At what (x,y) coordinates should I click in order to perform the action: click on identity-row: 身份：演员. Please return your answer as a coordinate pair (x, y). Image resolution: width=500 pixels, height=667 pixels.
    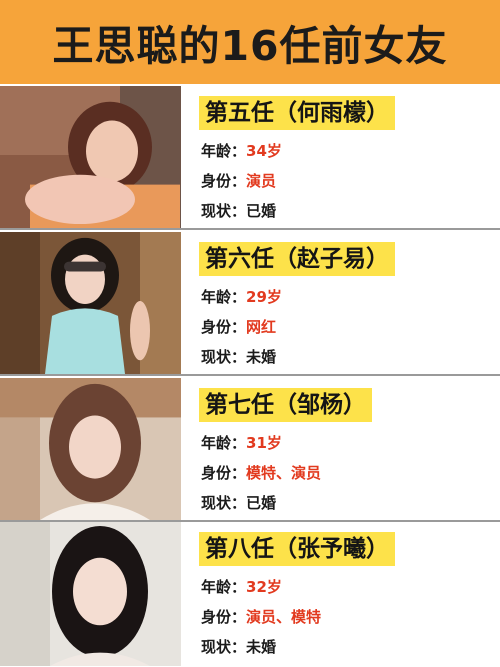
    Looking at the image, I should click on (239, 181).